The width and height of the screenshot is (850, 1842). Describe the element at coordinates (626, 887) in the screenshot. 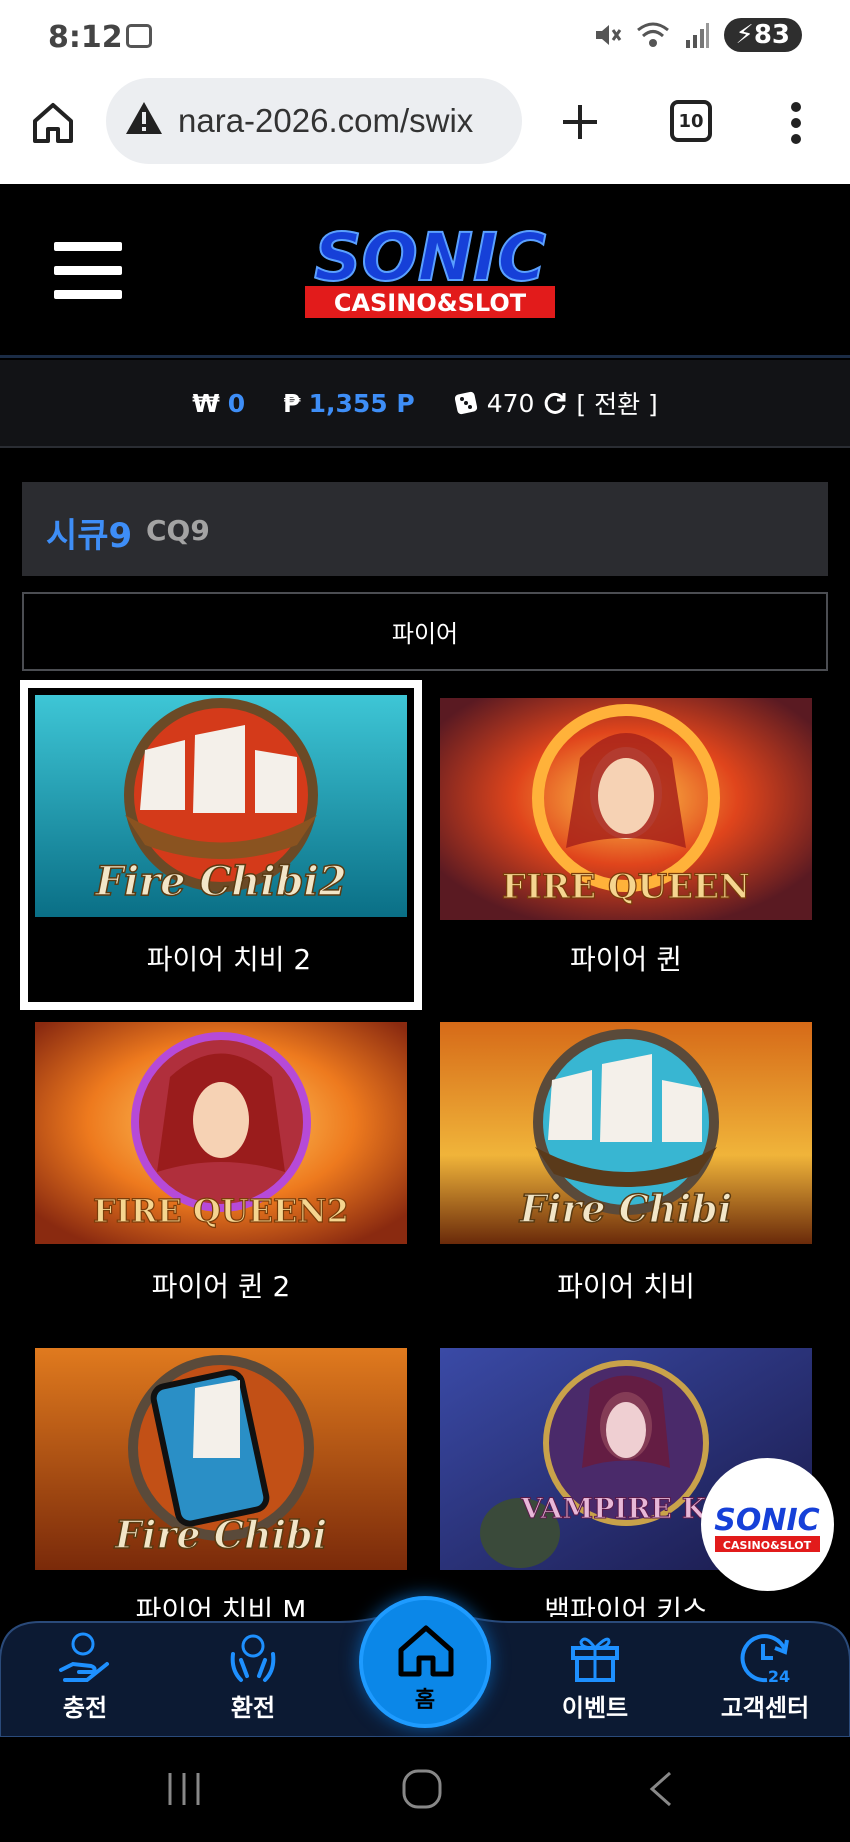

I see `game-art-text: FIRE QUEEN` at that location.